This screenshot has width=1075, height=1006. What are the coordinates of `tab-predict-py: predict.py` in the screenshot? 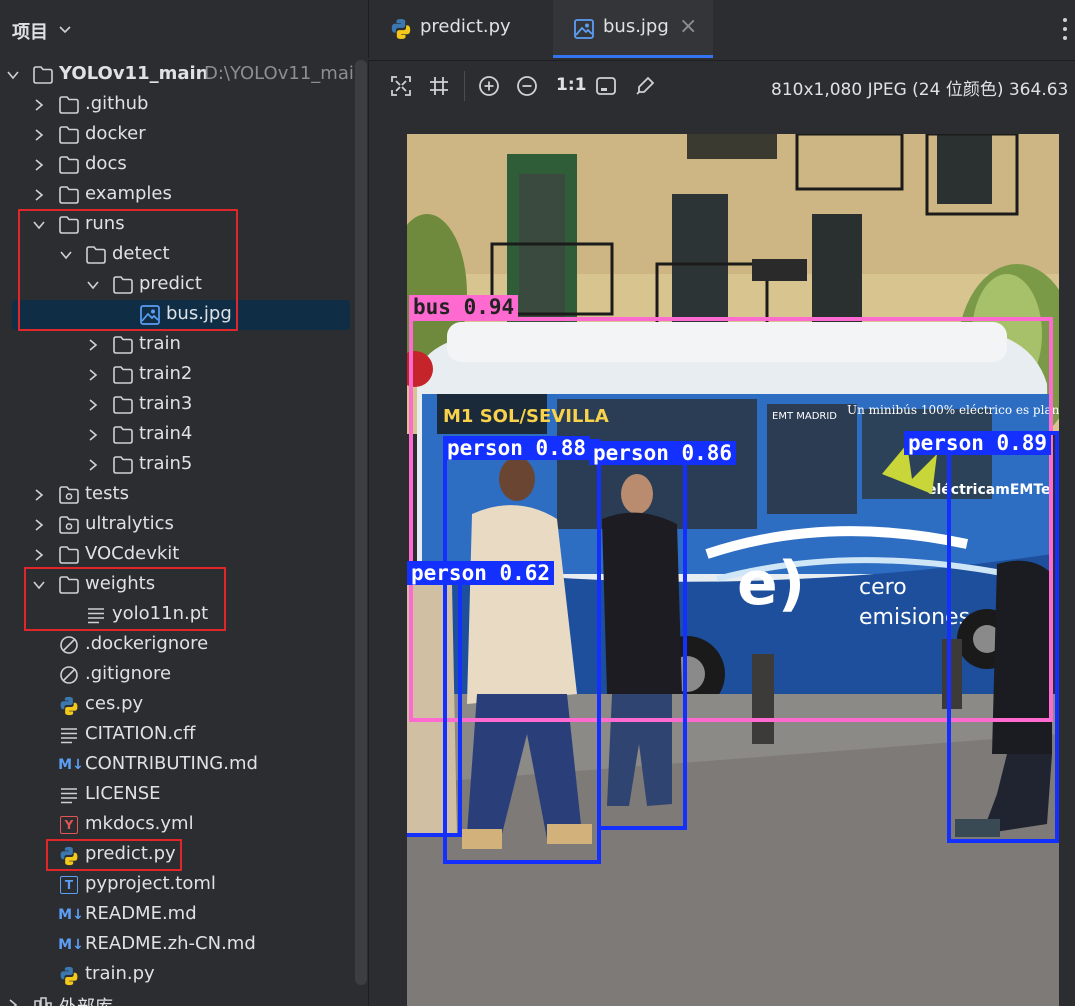 It's located at (461, 29).